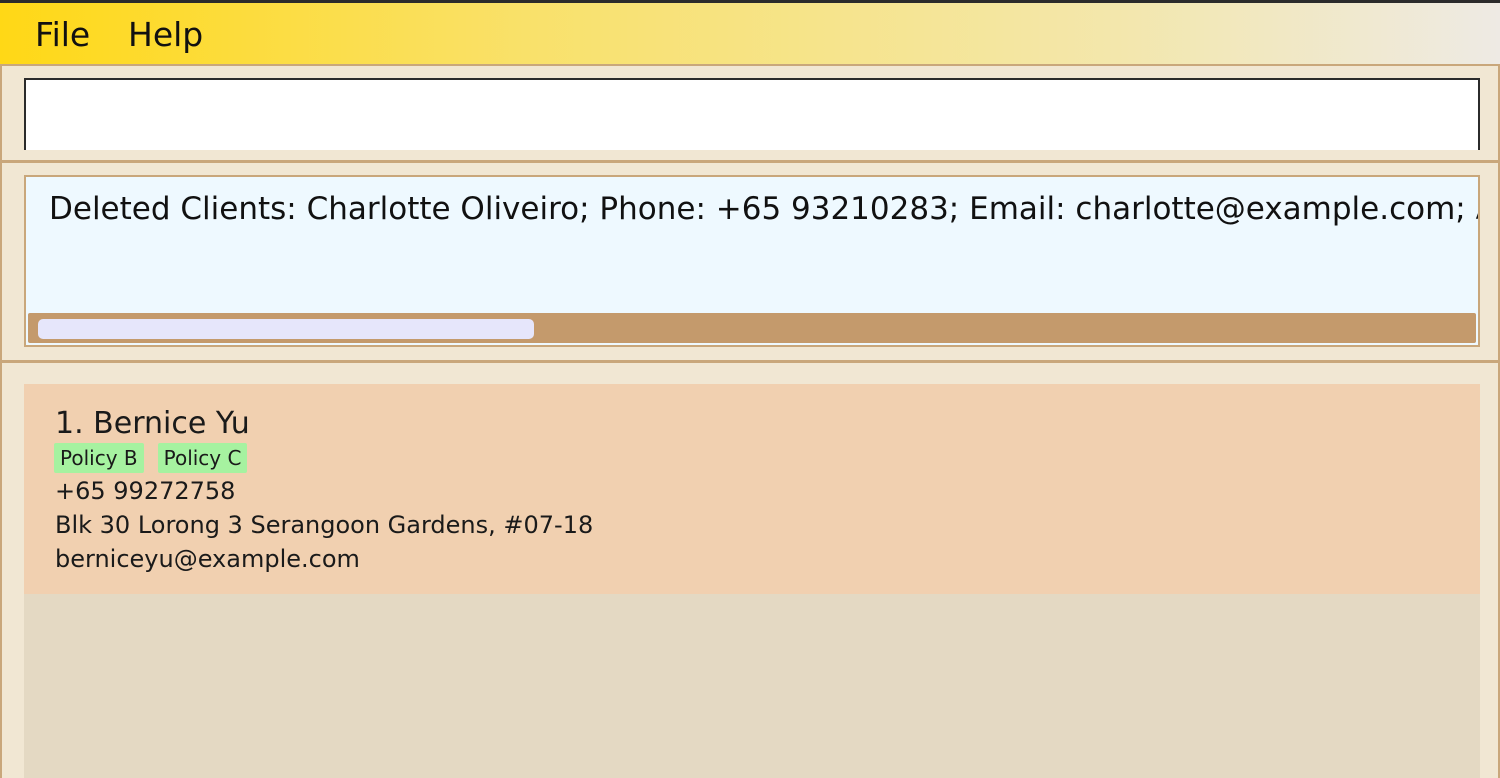  Describe the element at coordinates (750, 33) in the screenshot. I see `menu-bar: File Help` at that location.